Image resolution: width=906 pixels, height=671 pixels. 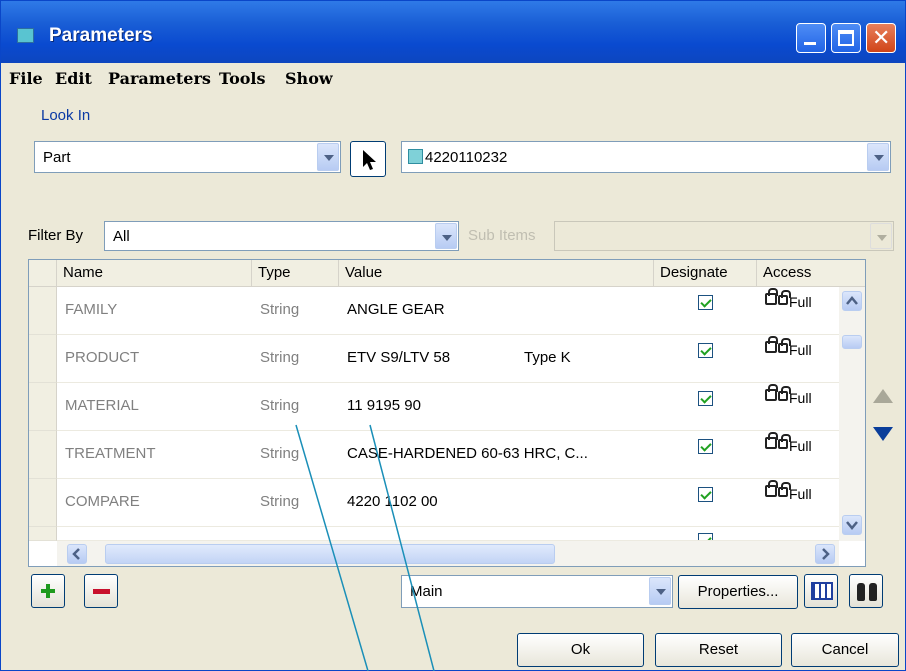 I want to click on move-down-icon, so click(x=883, y=434).